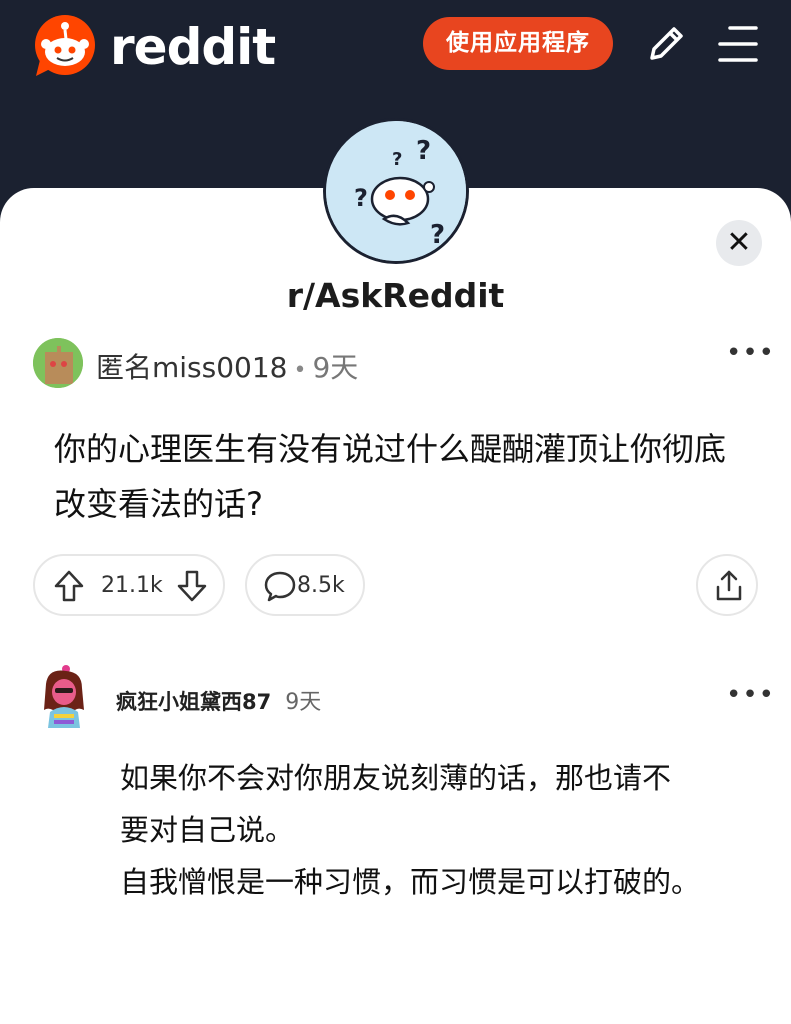 The image size is (791, 1024). Describe the element at coordinates (192, 367) in the screenshot. I see `post-author: 匿名miss0018` at that location.